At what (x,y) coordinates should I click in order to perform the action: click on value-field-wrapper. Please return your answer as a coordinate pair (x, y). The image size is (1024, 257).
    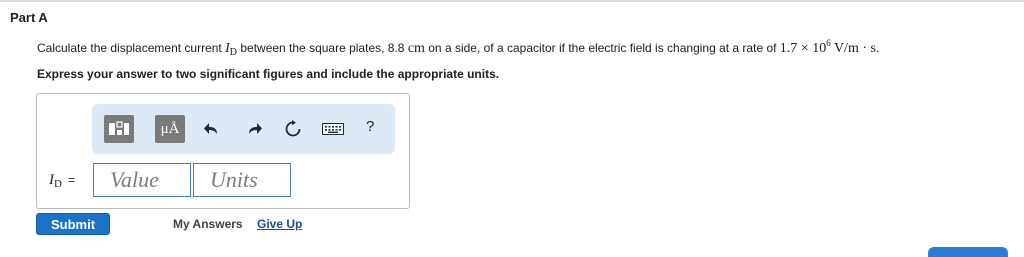
    Looking at the image, I should click on (142, 180).